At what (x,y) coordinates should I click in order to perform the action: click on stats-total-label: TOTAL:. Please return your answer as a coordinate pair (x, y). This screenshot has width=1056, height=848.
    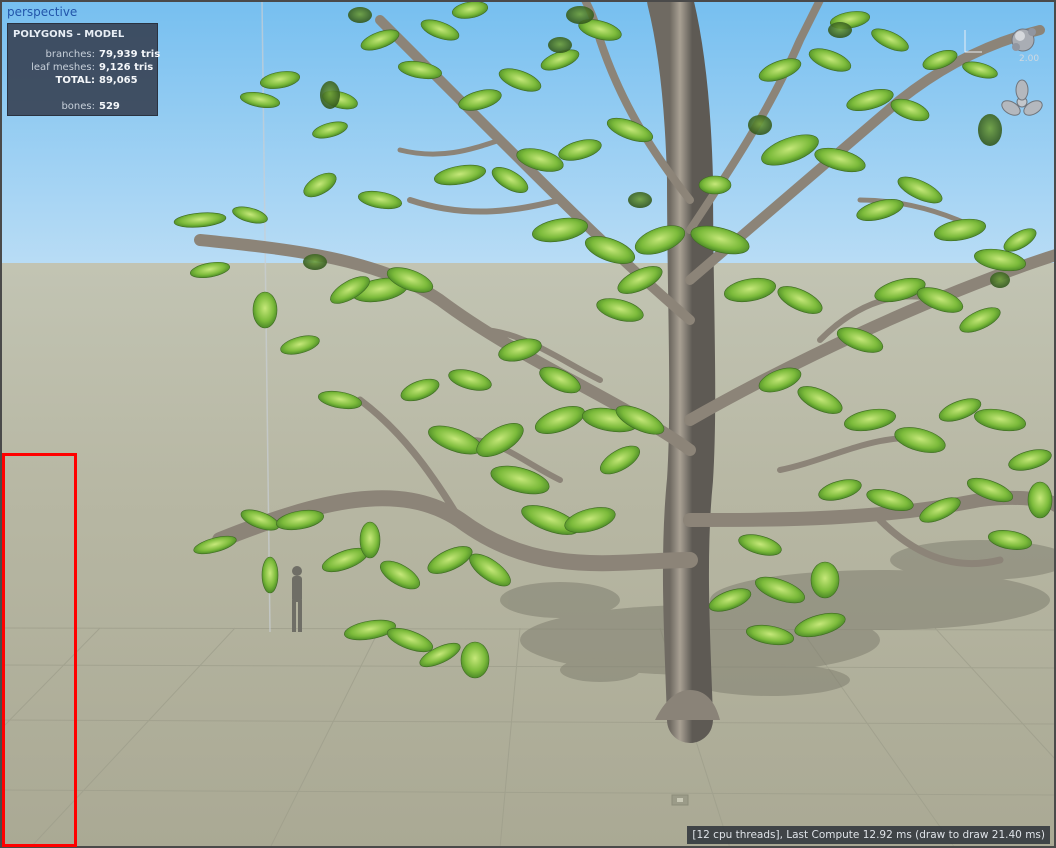
    Looking at the image, I should click on (75, 80).